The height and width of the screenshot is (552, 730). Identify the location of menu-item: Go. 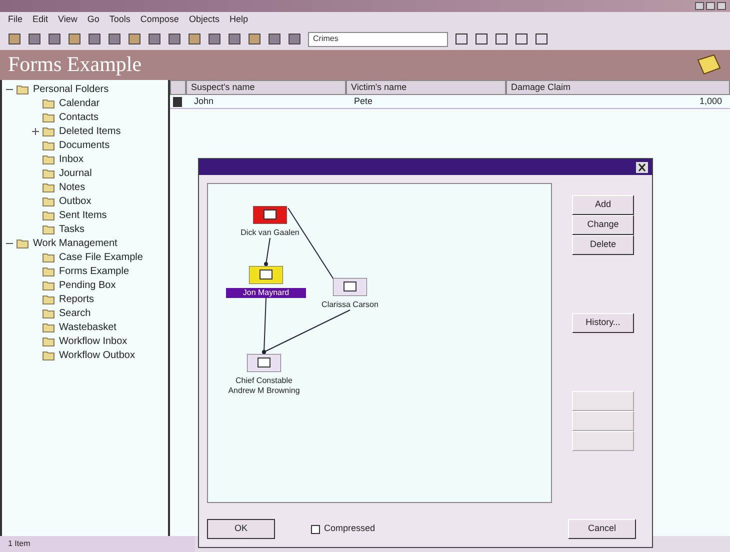
(93, 20).